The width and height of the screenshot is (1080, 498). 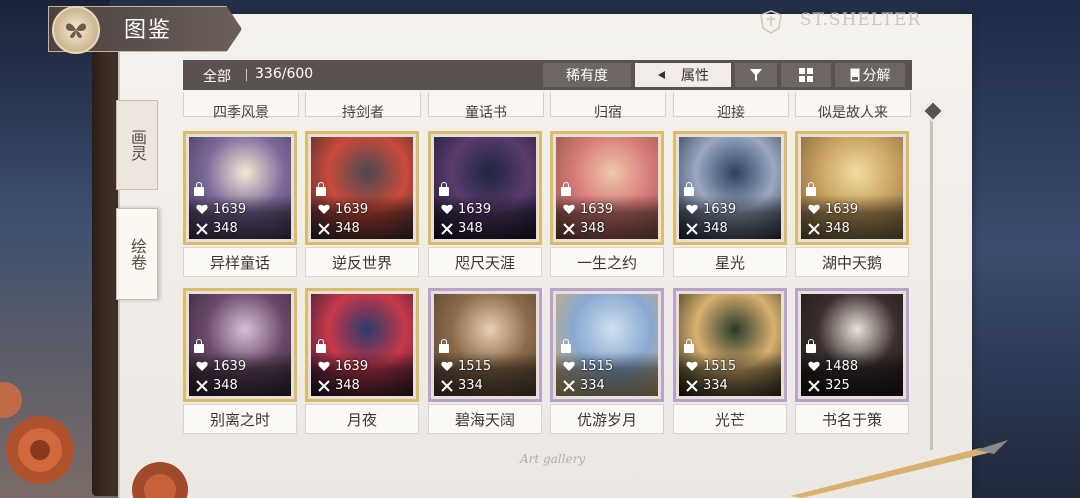 I want to click on sort-rarity-button: 稀有度, so click(x=587, y=75).